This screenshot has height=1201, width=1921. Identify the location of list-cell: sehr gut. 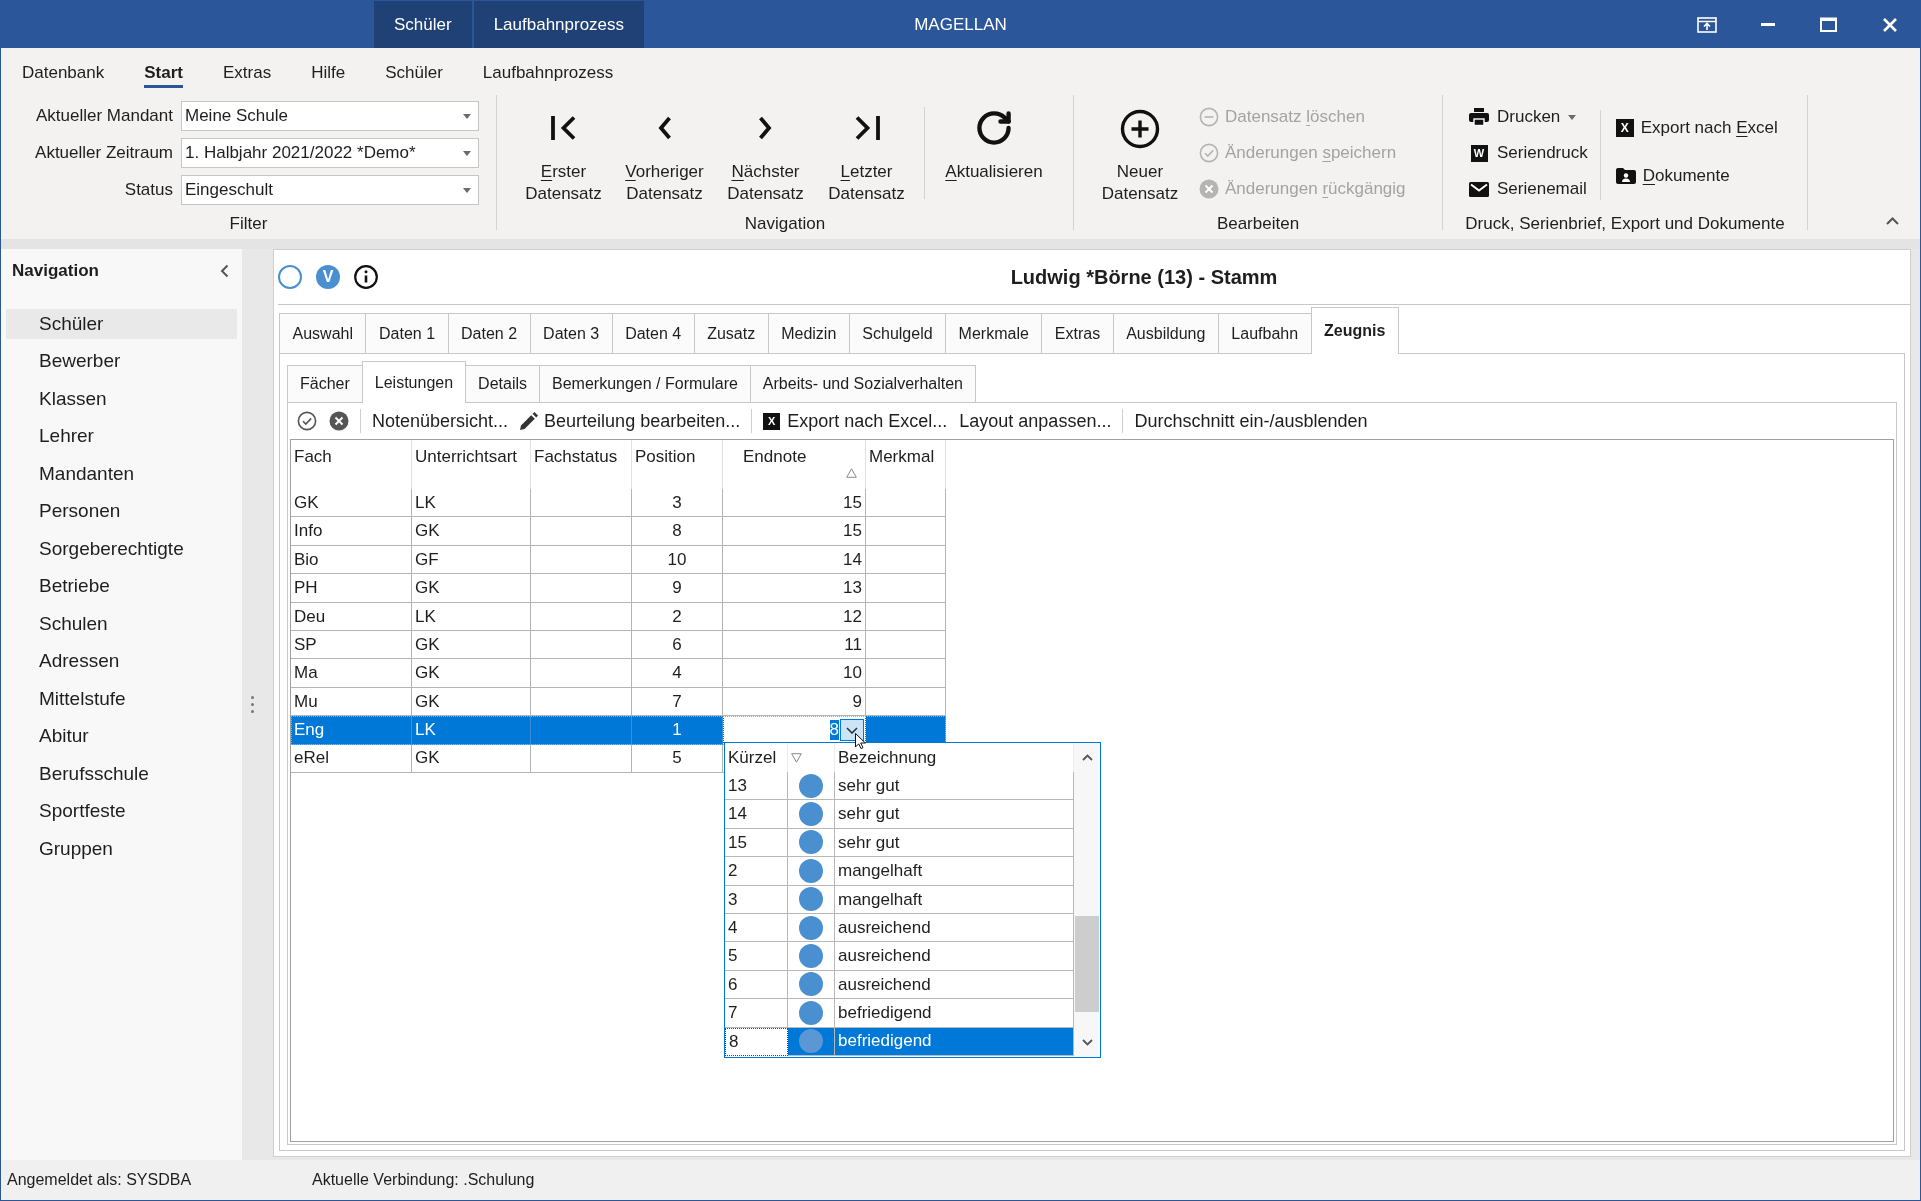
(954, 843).